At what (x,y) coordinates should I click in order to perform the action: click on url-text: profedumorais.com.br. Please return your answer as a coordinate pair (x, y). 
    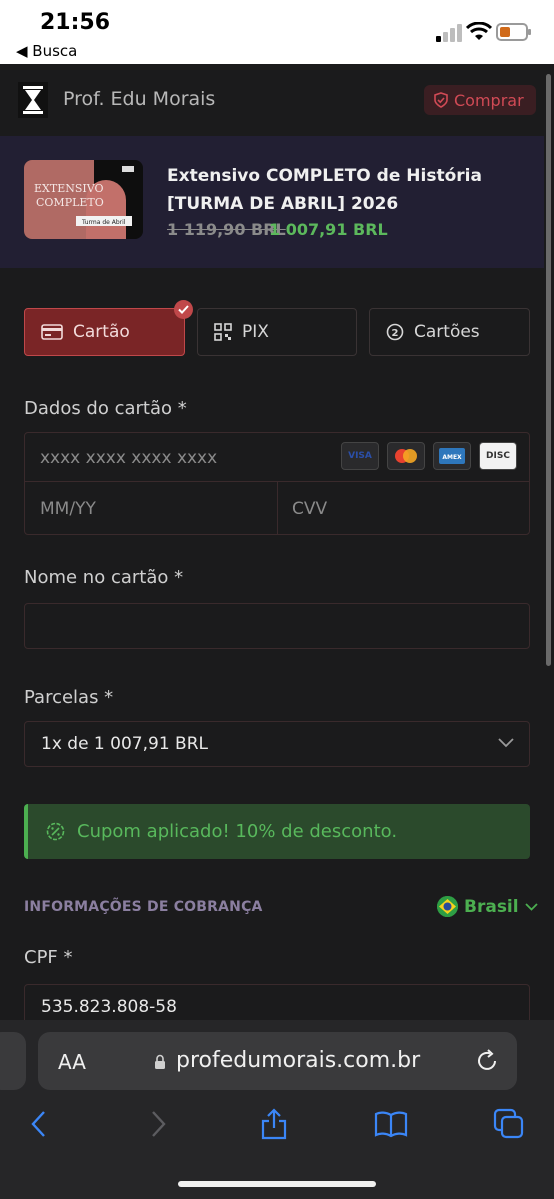
    Looking at the image, I should click on (298, 1060).